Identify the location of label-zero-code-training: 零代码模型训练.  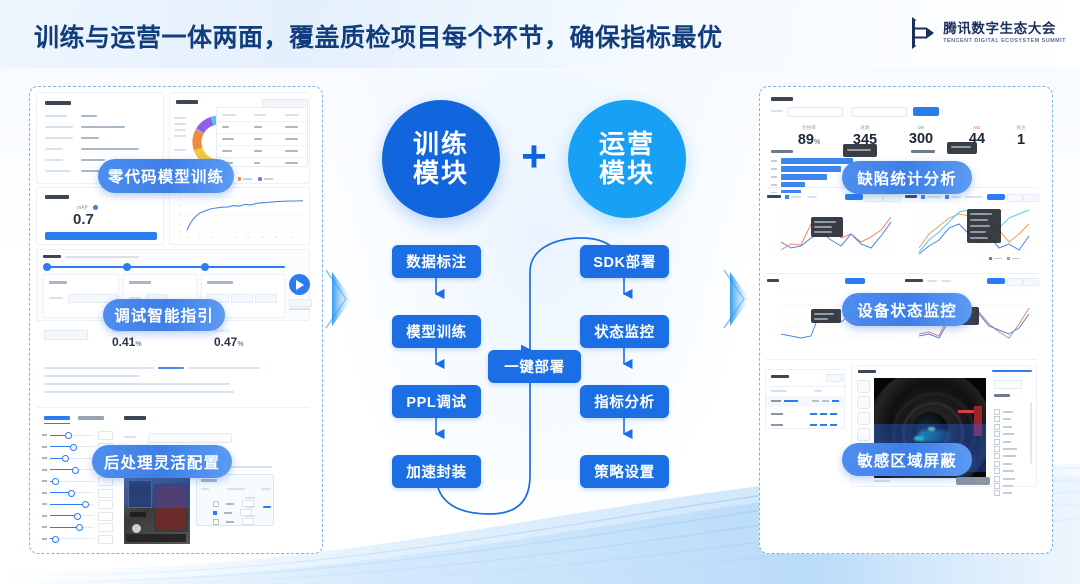
(166, 176).